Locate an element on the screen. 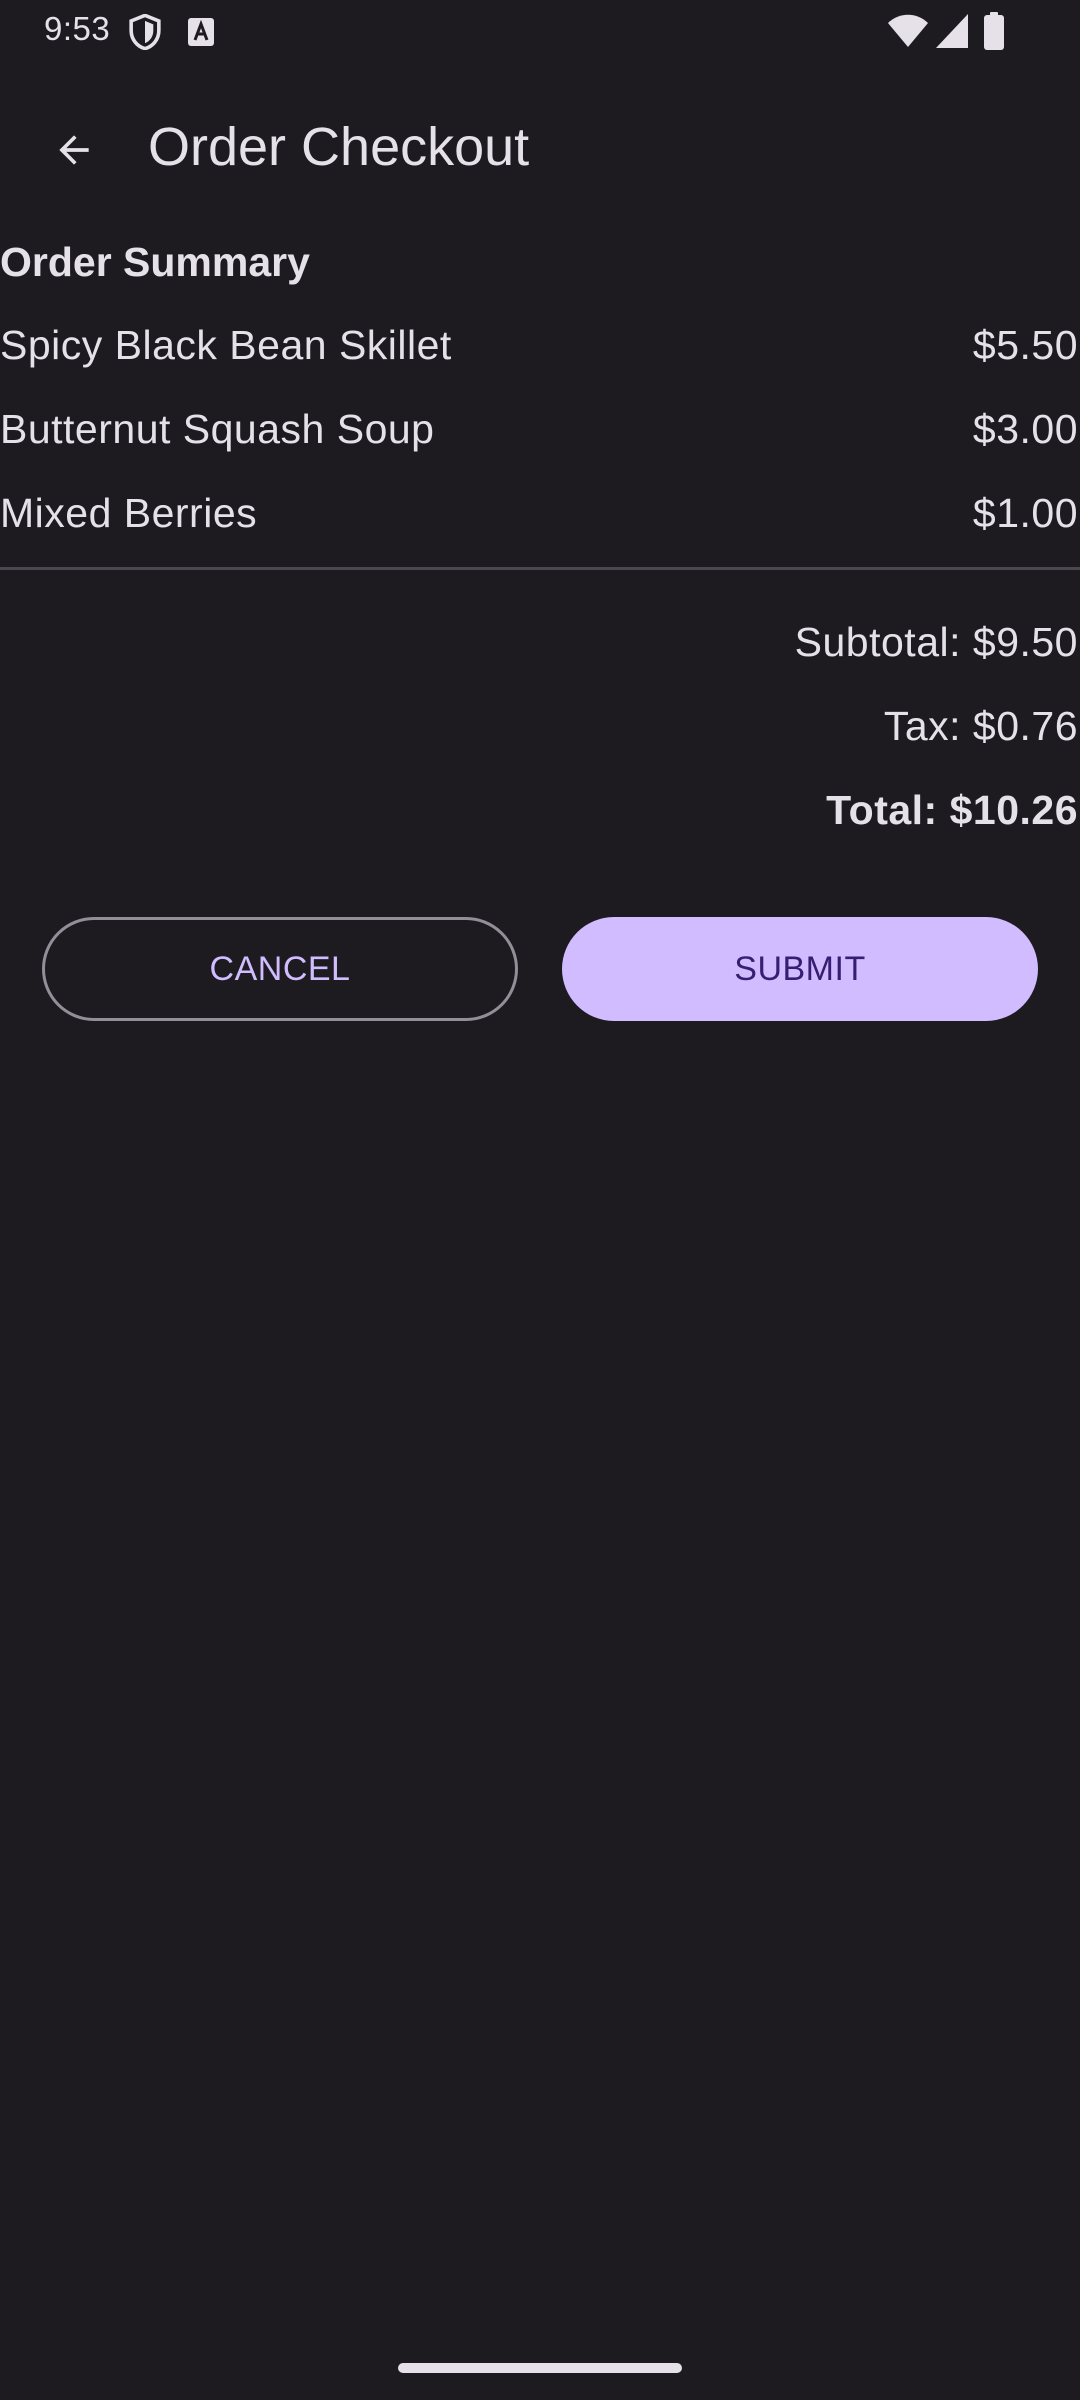  order-item-name: Butternut Squash Soup is located at coordinates (217, 429).